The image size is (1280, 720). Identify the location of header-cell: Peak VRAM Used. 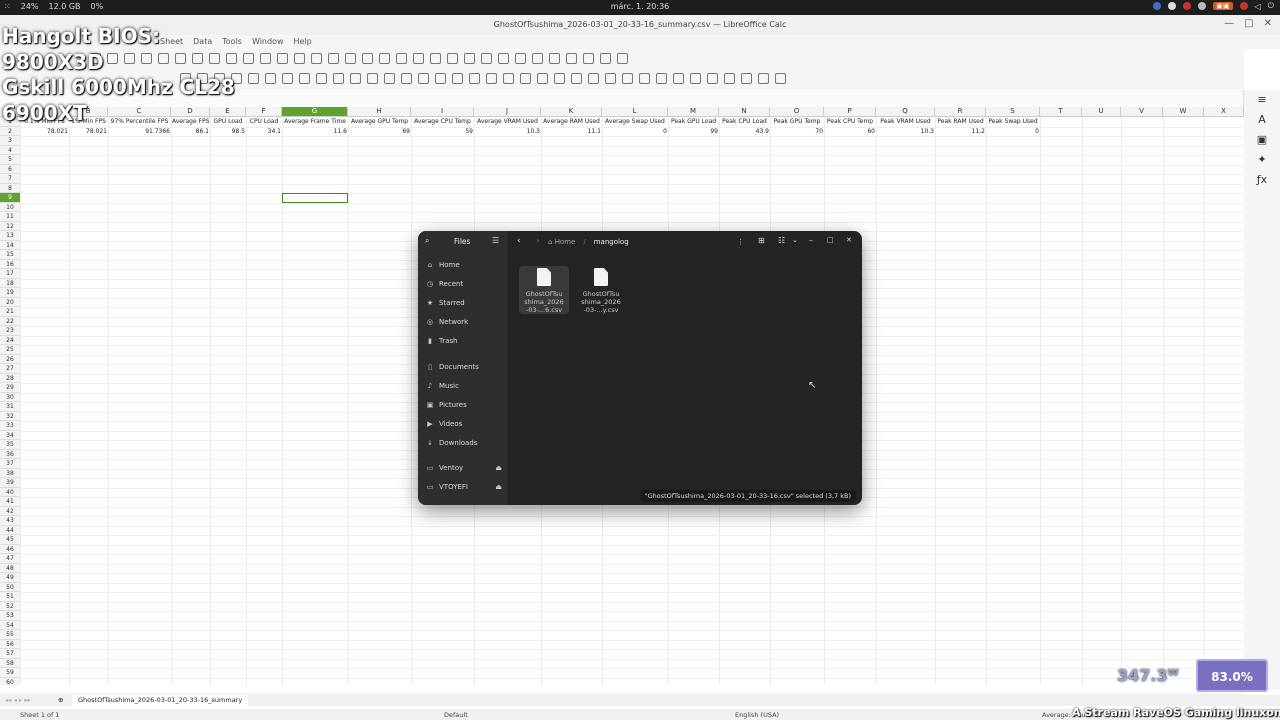
(905, 122).